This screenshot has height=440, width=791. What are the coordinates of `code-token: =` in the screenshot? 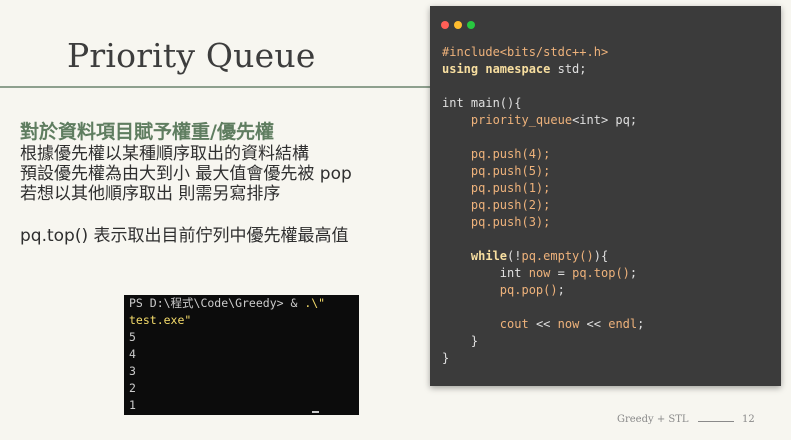 It's located at (561, 273).